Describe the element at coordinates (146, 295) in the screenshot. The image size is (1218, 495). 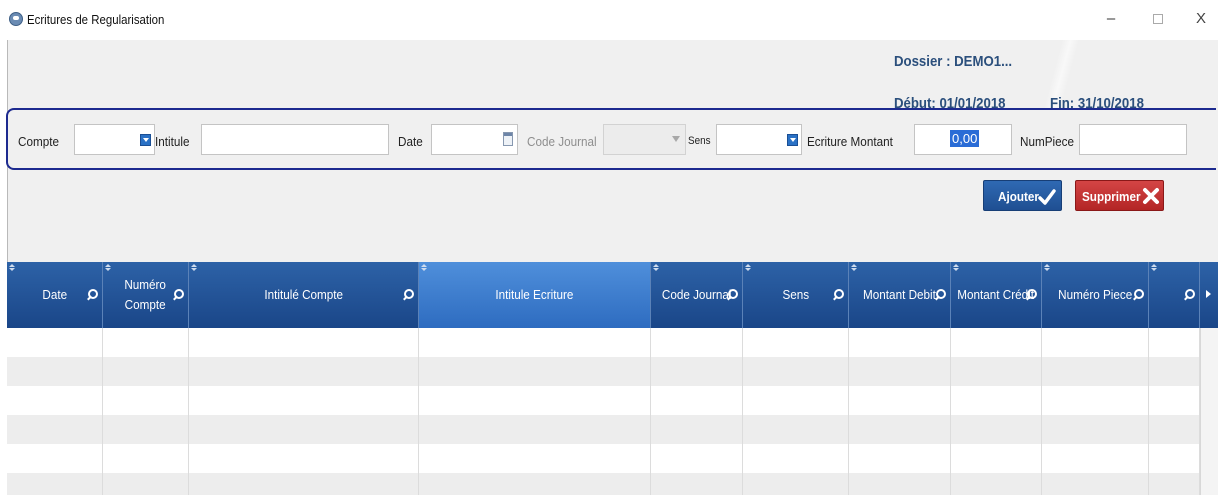
I see `column-header: Numéro Compte` at that location.